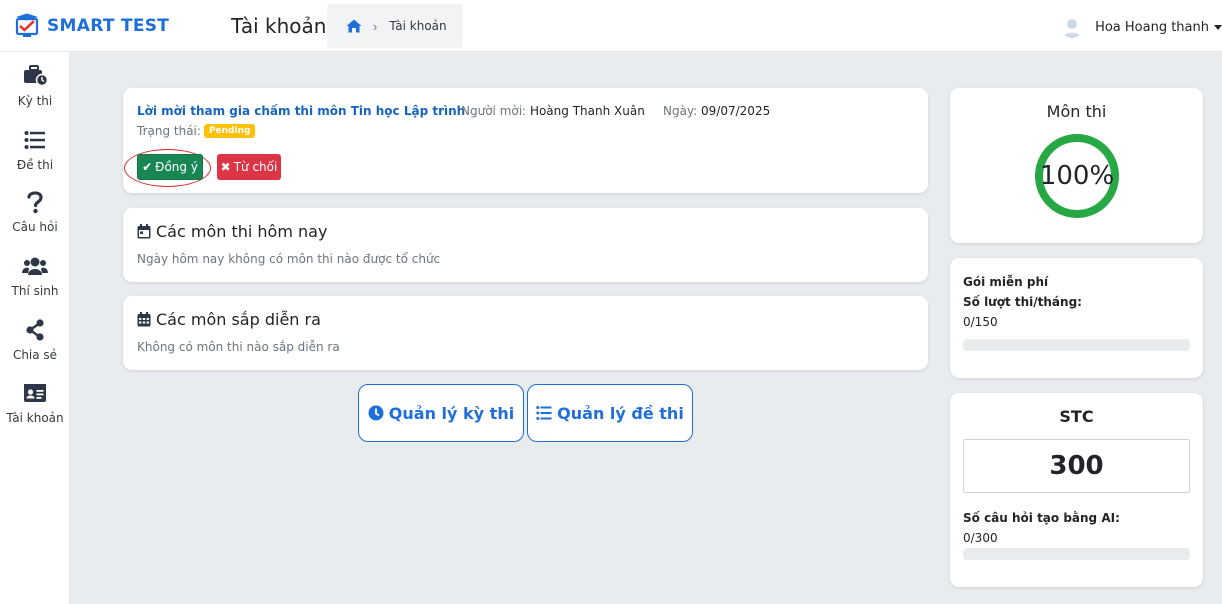  Describe the element at coordinates (1006, 282) in the screenshot. I see `plan-name: Gói miễn phí` at that location.